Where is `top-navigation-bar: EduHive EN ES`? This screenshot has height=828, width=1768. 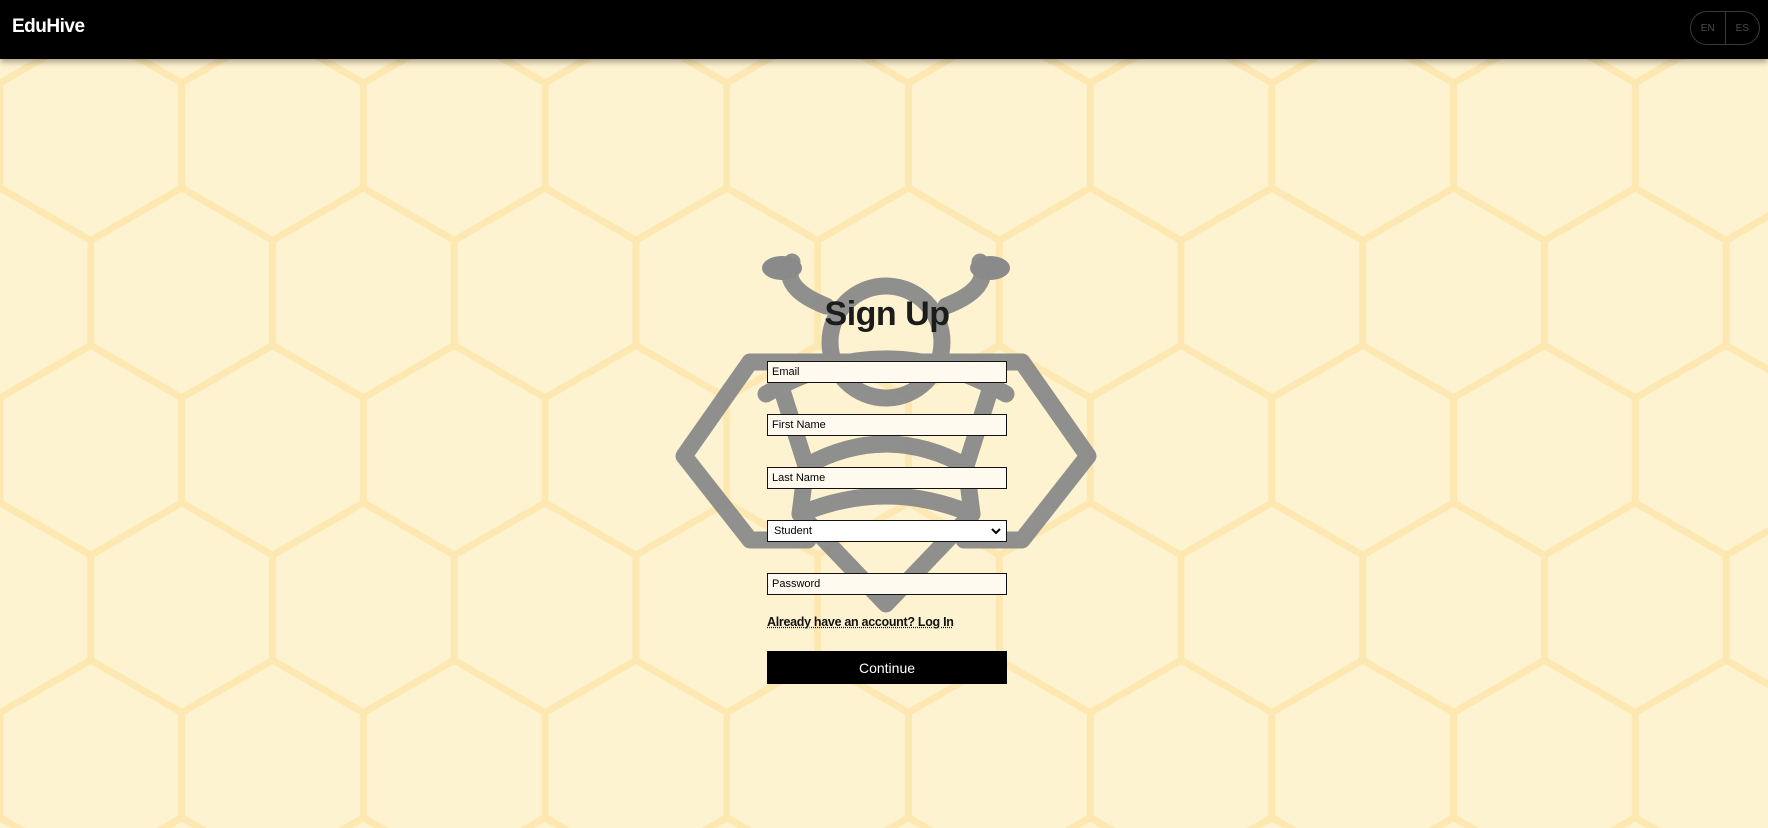
top-navigation-bar: EduHive EN ES is located at coordinates (884, 29).